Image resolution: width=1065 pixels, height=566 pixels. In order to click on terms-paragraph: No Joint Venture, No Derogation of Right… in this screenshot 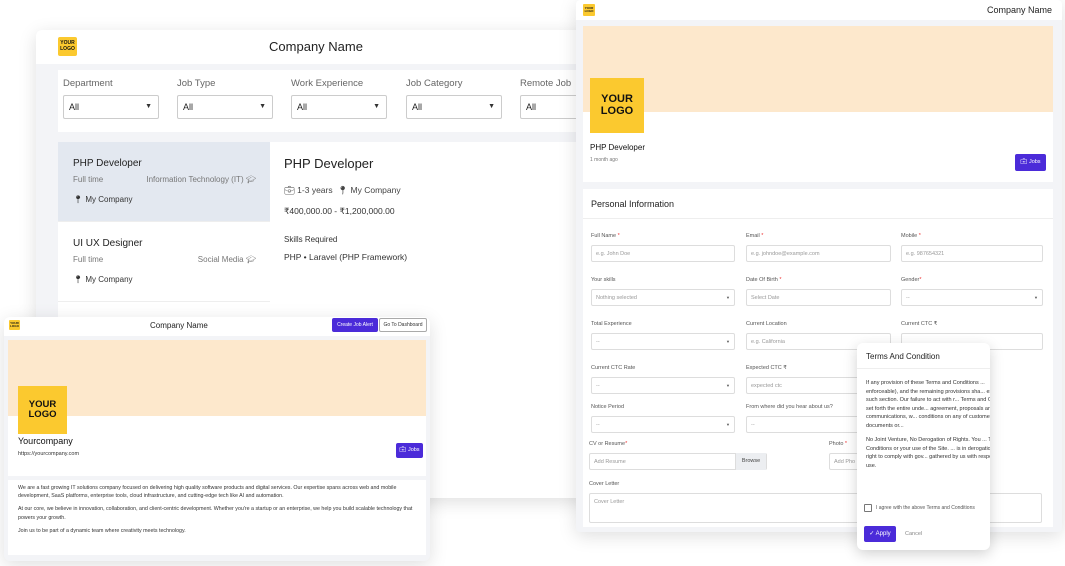, I will do `click(928, 453)`.